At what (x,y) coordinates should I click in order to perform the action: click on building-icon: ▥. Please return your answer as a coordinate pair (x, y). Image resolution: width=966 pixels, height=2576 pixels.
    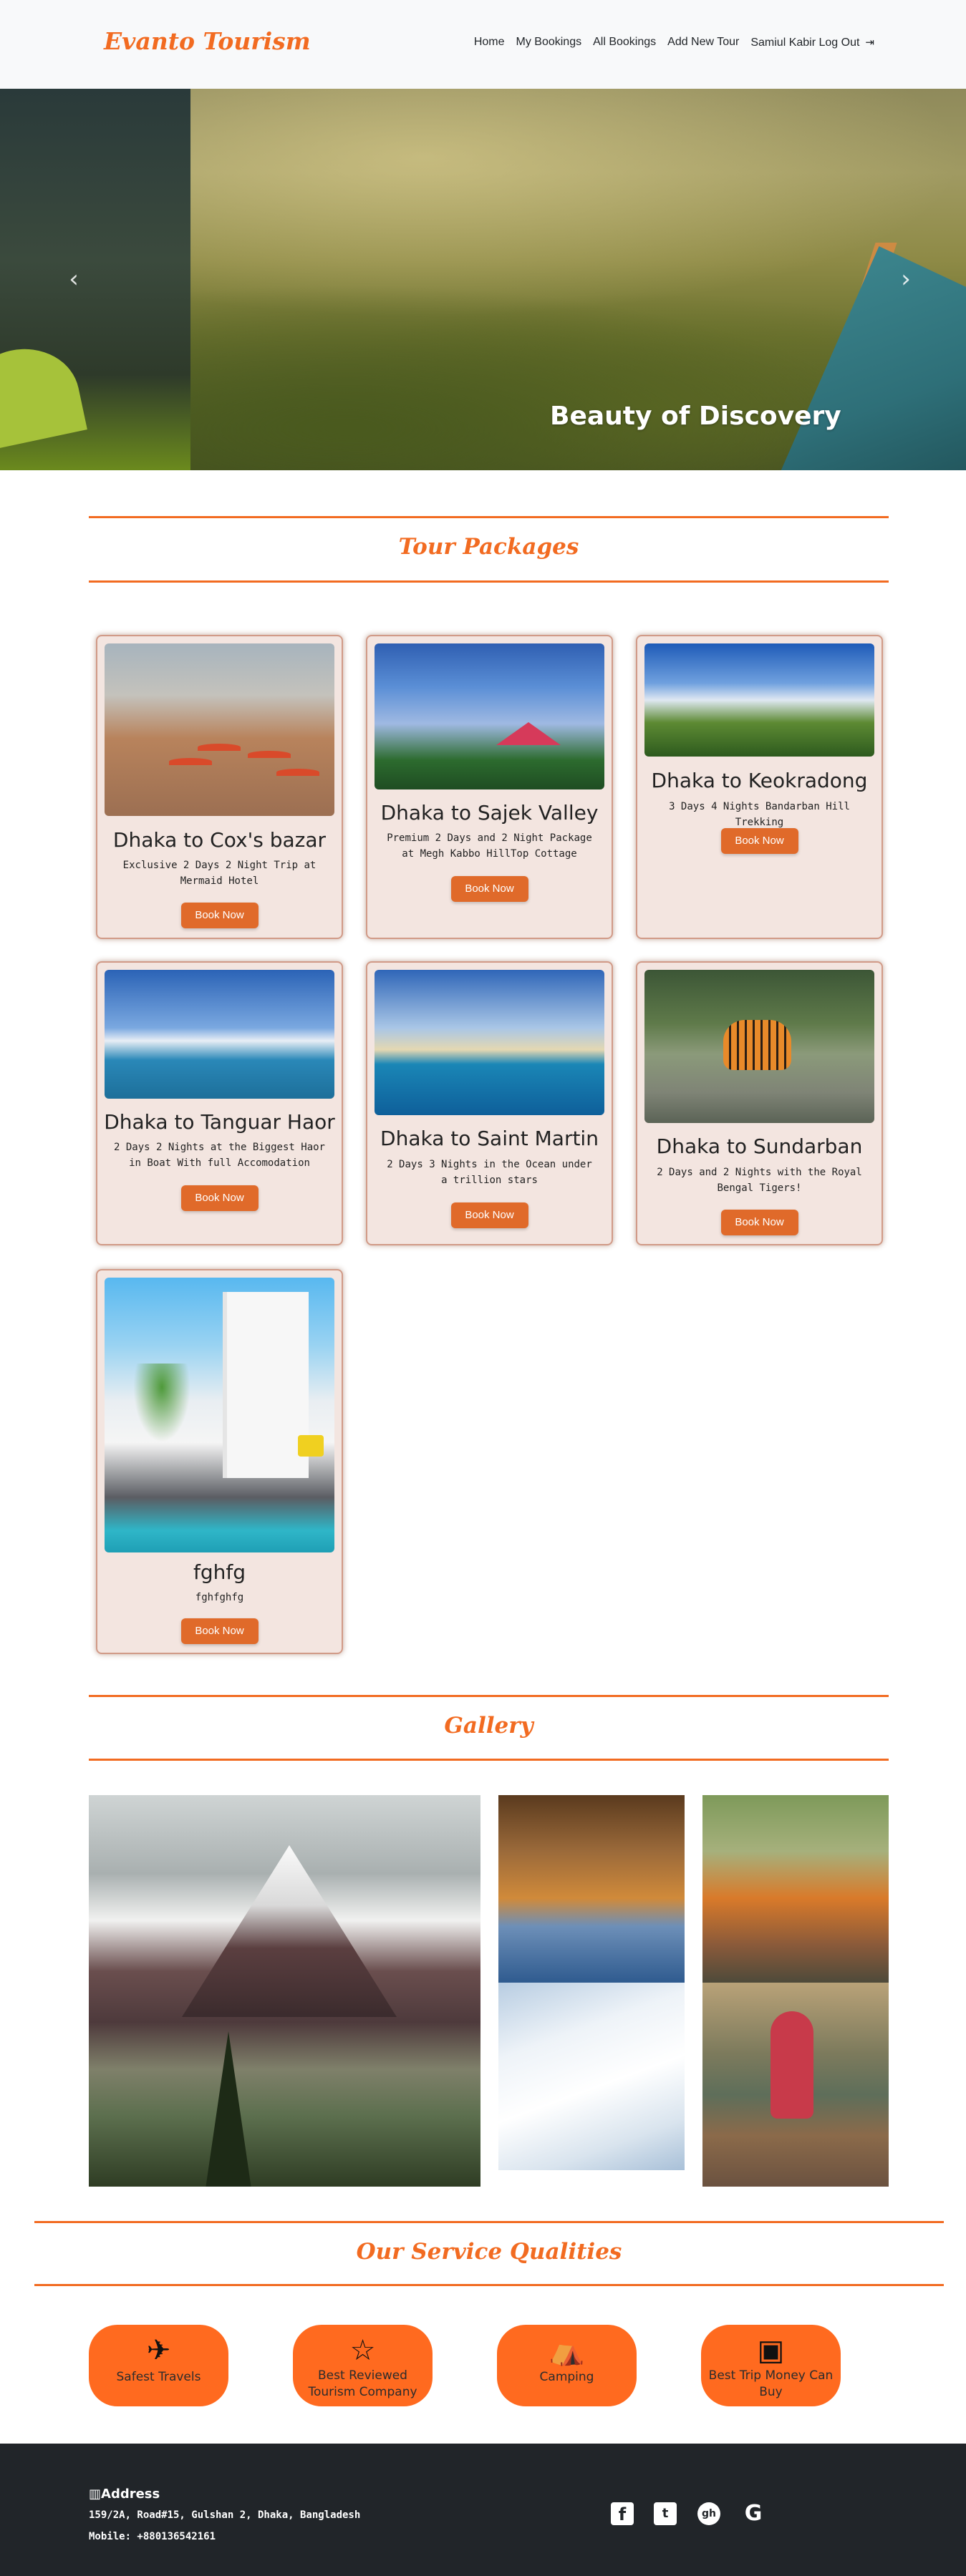
    Looking at the image, I should click on (95, 2494).